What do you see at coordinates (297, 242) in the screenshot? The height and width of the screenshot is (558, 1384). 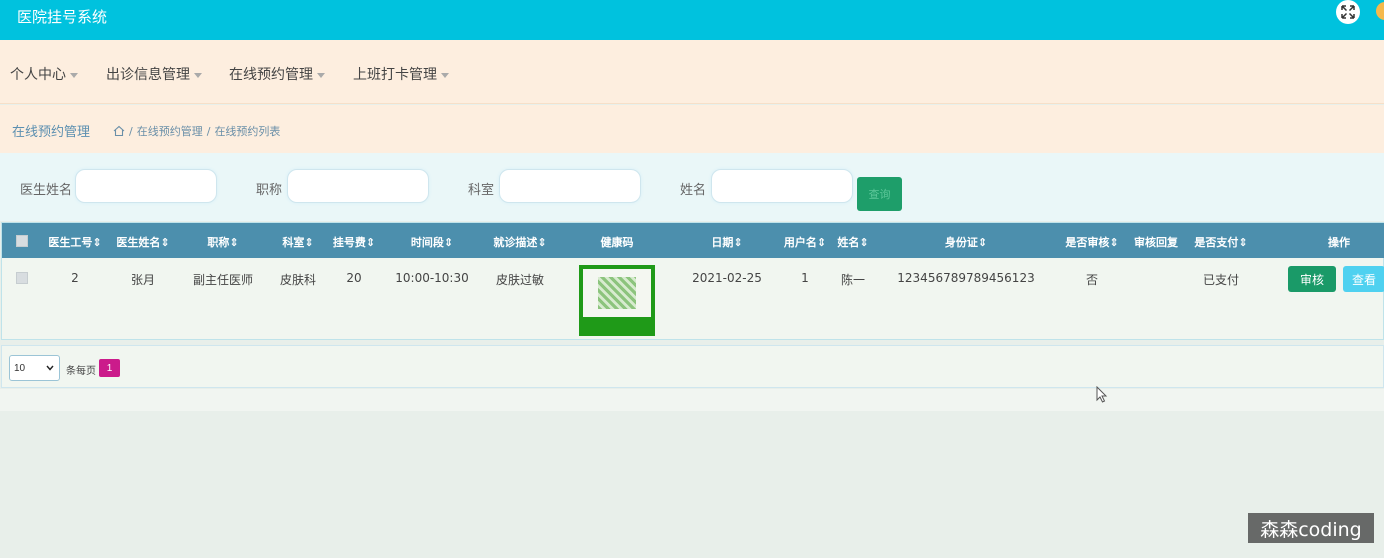 I see `col-header: 科室⇕` at bounding box center [297, 242].